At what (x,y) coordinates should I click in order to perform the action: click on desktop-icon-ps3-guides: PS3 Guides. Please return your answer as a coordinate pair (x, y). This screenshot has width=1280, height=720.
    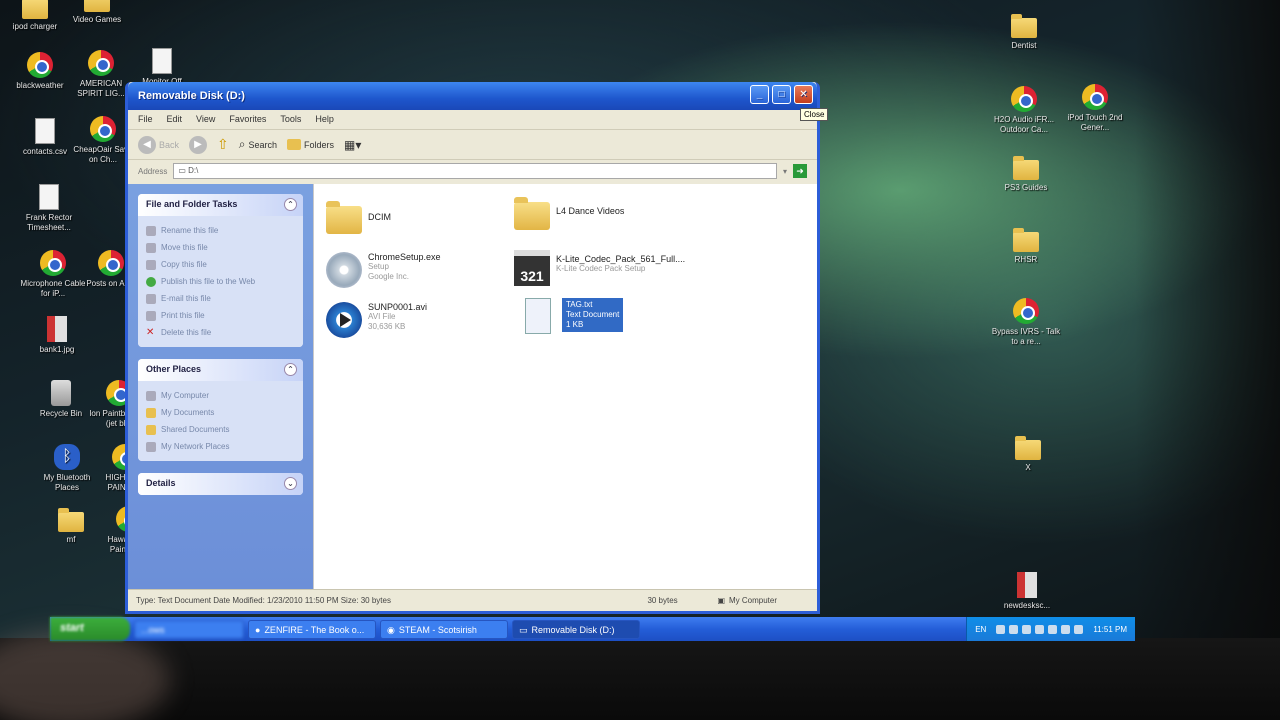
    Looking at the image, I should click on (1026, 174).